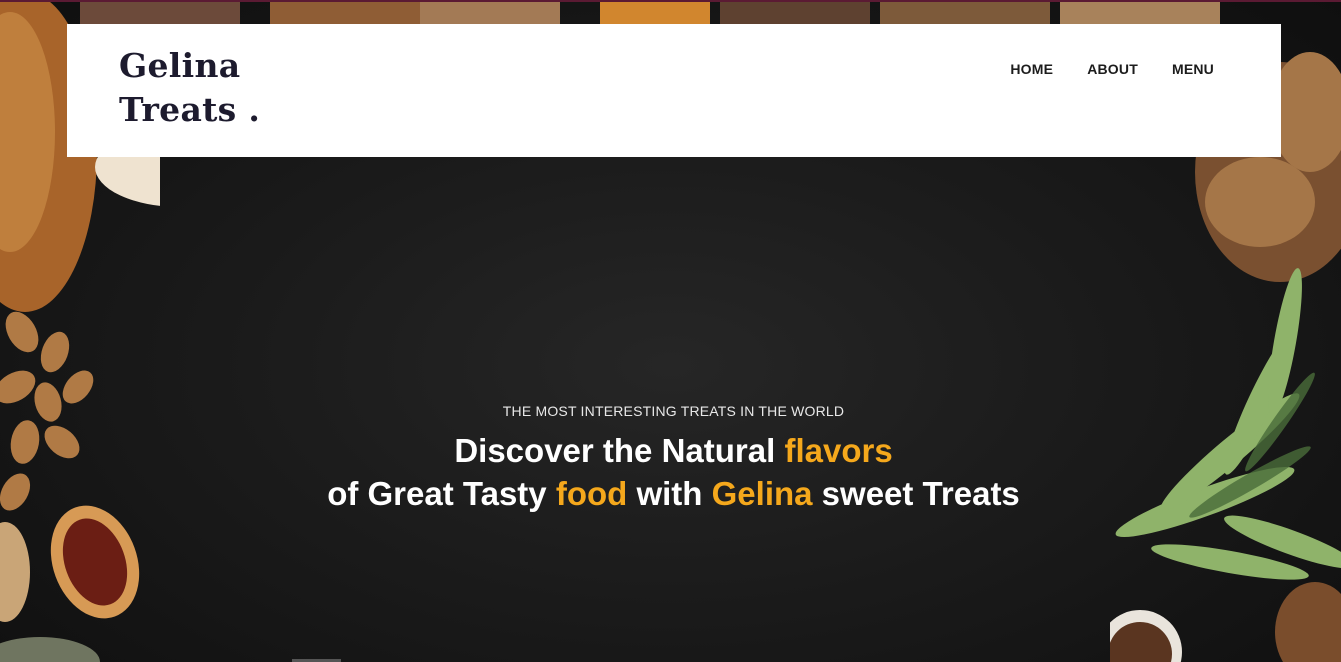 Image resolution: width=1341 pixels, height=662 pixels. Describe the element at coordinates (838, 450) in the screenshot. I see `headline-accent: flavors` at that location.